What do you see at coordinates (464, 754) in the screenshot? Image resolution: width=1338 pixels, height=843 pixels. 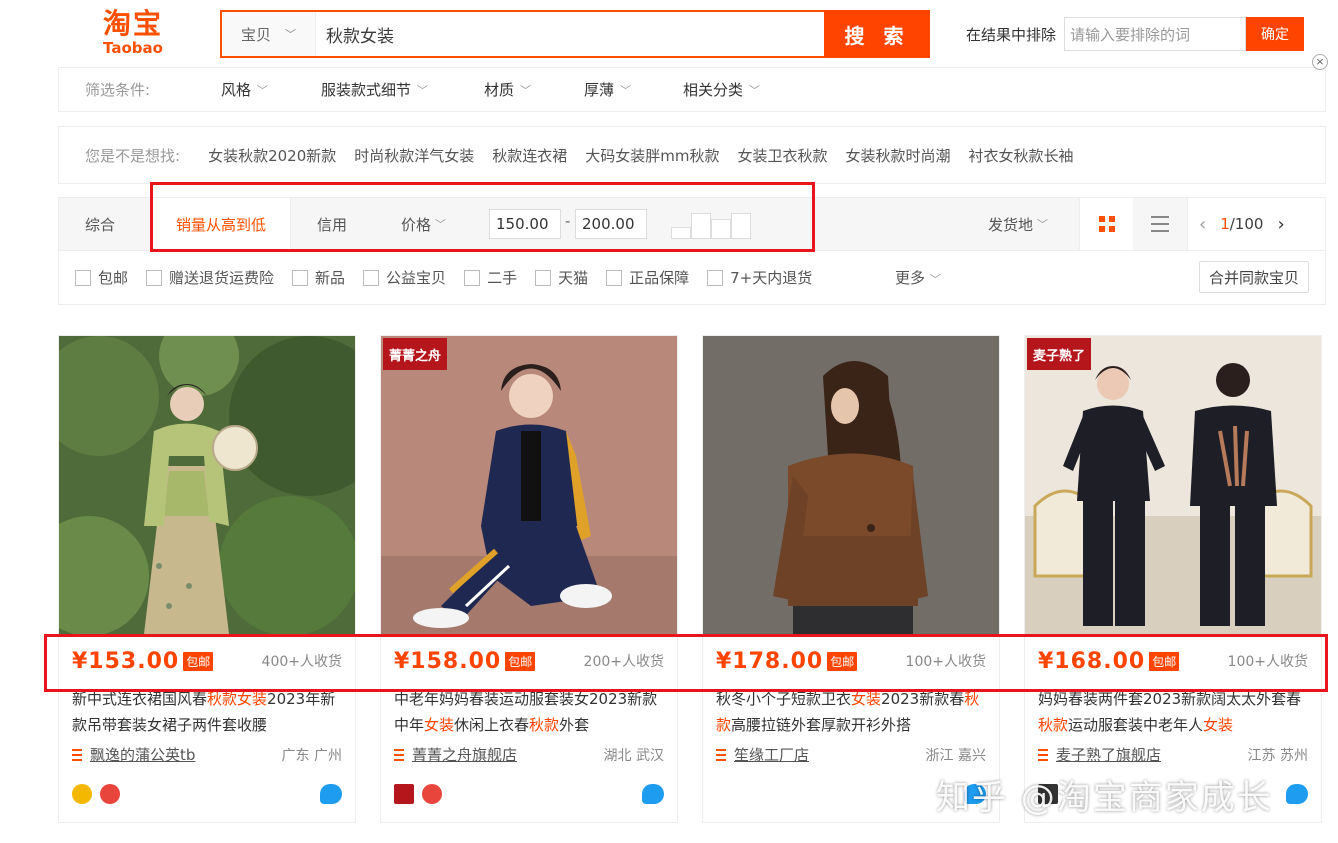 I see `shop-name: 菁菁之舟旗舰店` at bounding box center [464, 754].